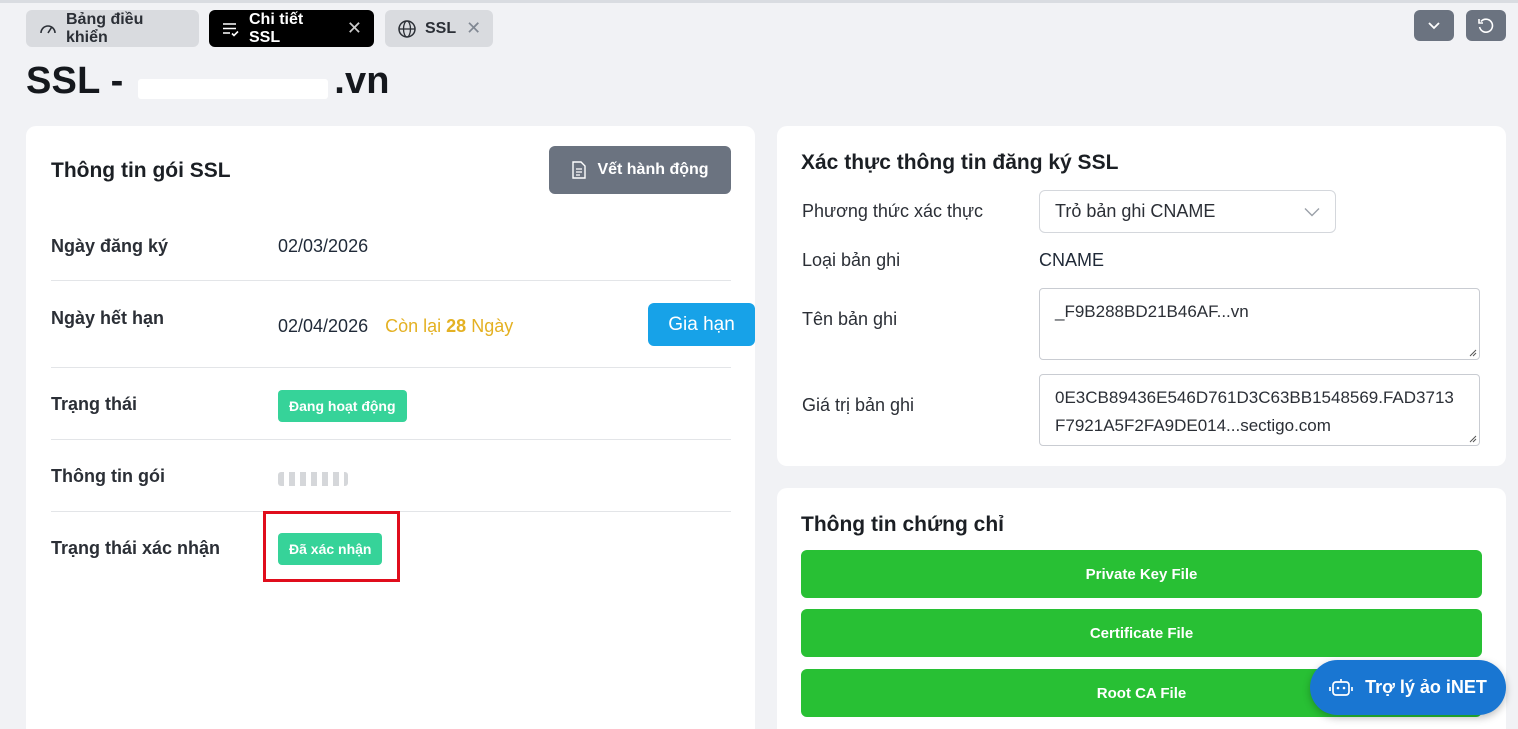 The height and width of the screenshot is (729, 1518). I want to click on redacted-text, so click(313, 479).